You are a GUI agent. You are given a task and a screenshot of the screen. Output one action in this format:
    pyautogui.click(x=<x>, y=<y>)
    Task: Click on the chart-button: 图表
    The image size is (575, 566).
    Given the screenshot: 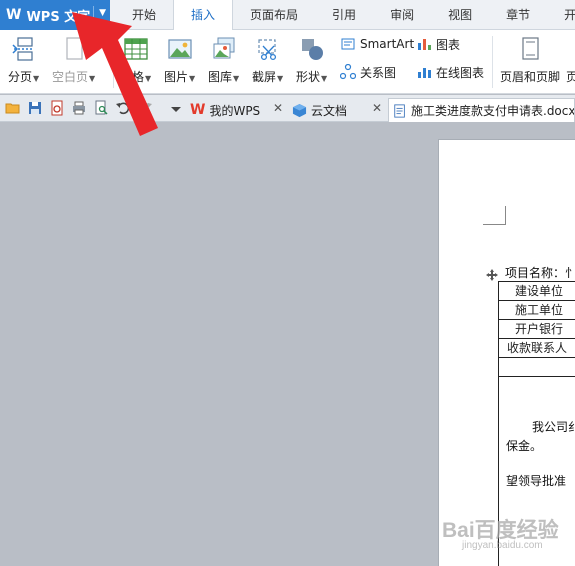 What is the action you would take?
    pyautogui.click(x=438, y=44)
    